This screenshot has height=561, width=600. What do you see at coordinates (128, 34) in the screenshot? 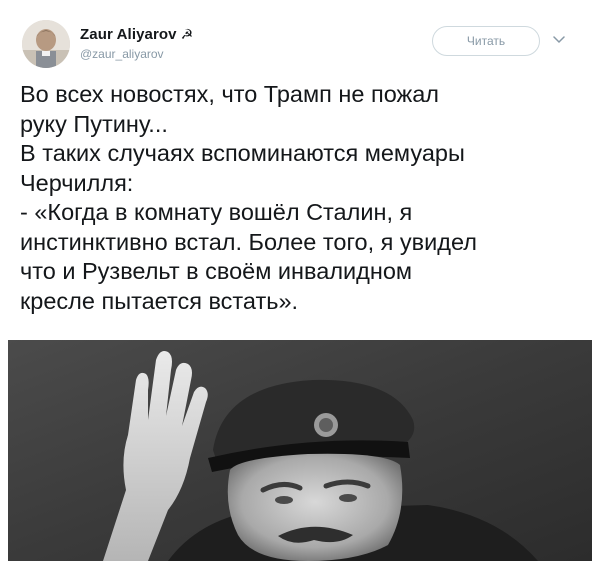
I see `author-name-text: Zaur Aliyarov` at bounding box center [128, 34].